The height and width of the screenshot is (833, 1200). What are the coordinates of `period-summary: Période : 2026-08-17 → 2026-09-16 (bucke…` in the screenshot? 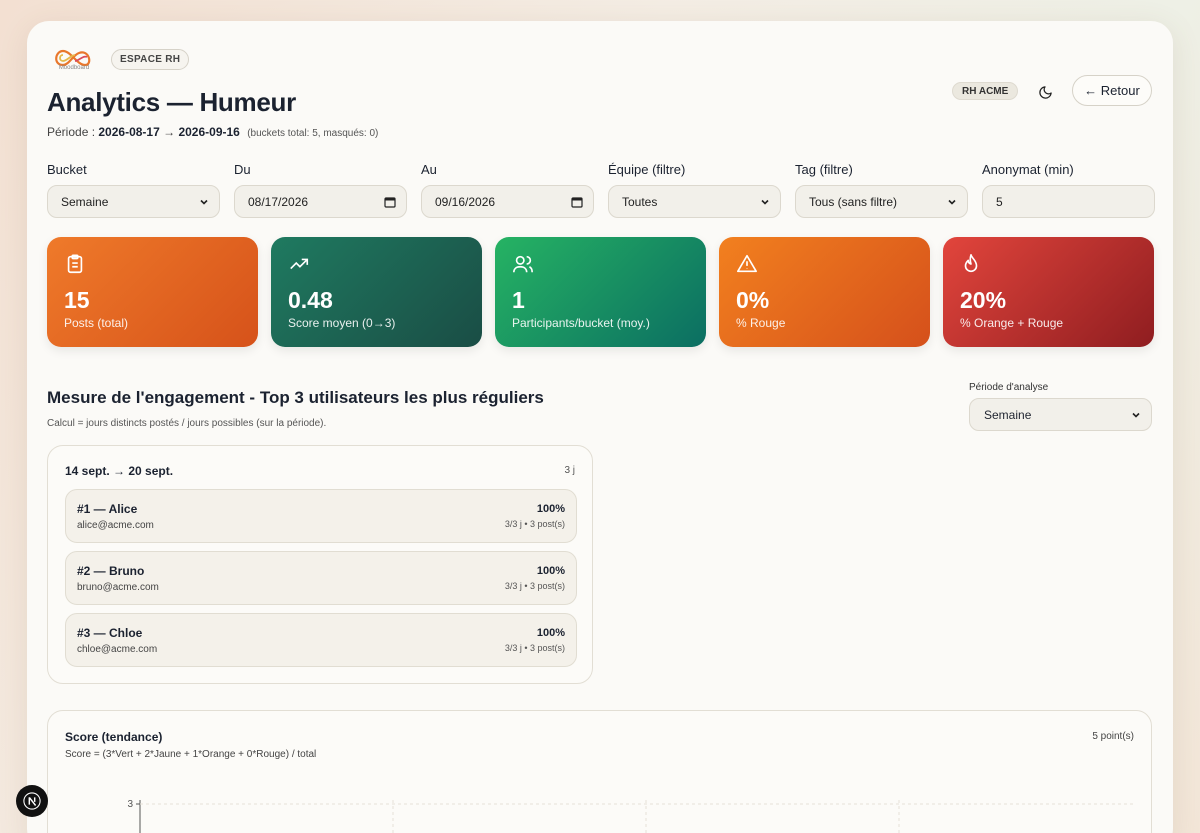 It's located at (212, 132).